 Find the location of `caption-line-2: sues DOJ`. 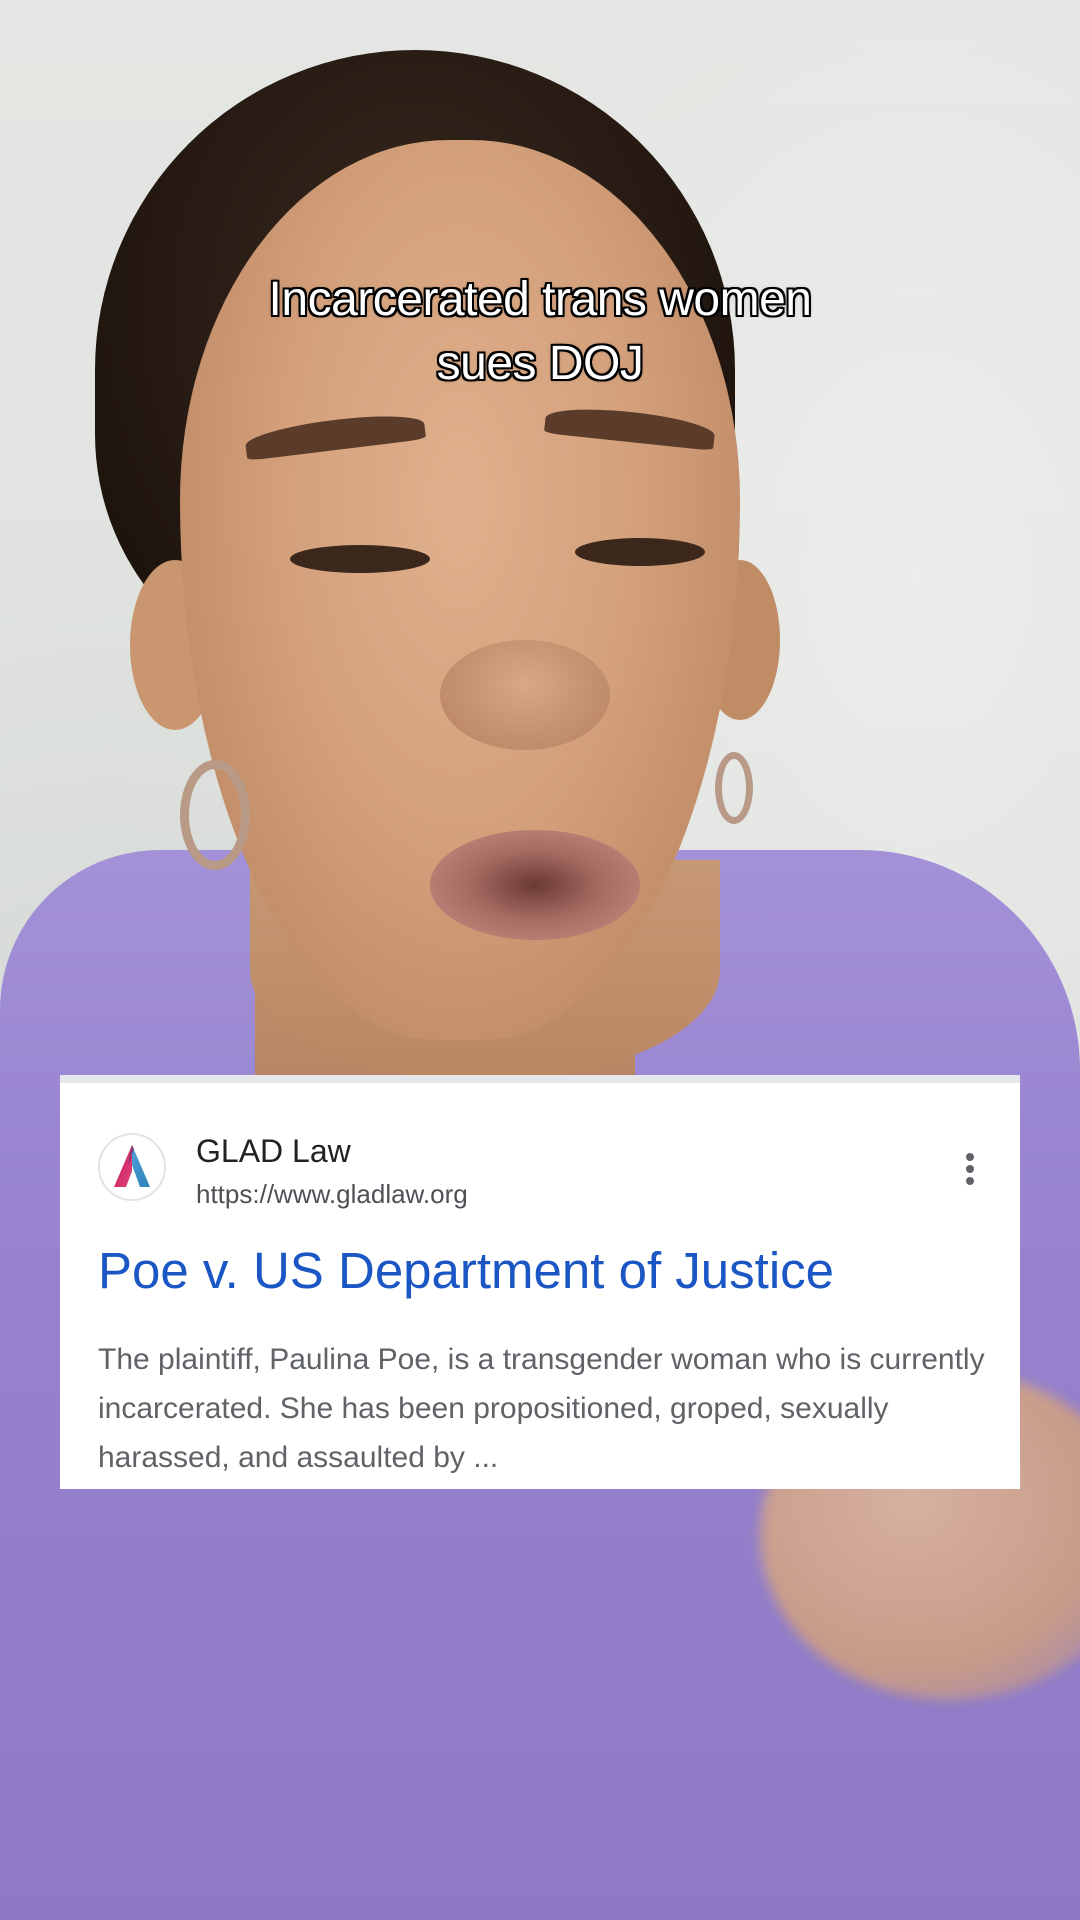

caption-line-2: sues DOJ is located at coordinates (540, 363).